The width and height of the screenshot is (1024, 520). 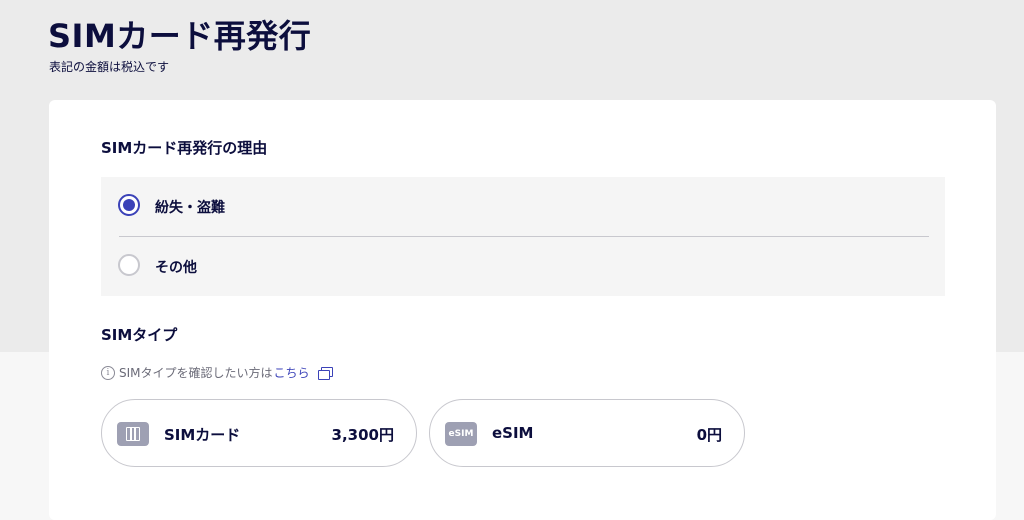 What do you see at coordinates (133, 434) in the screenshot?
I see `sim-card-icon` at bounding box center [133, 434].